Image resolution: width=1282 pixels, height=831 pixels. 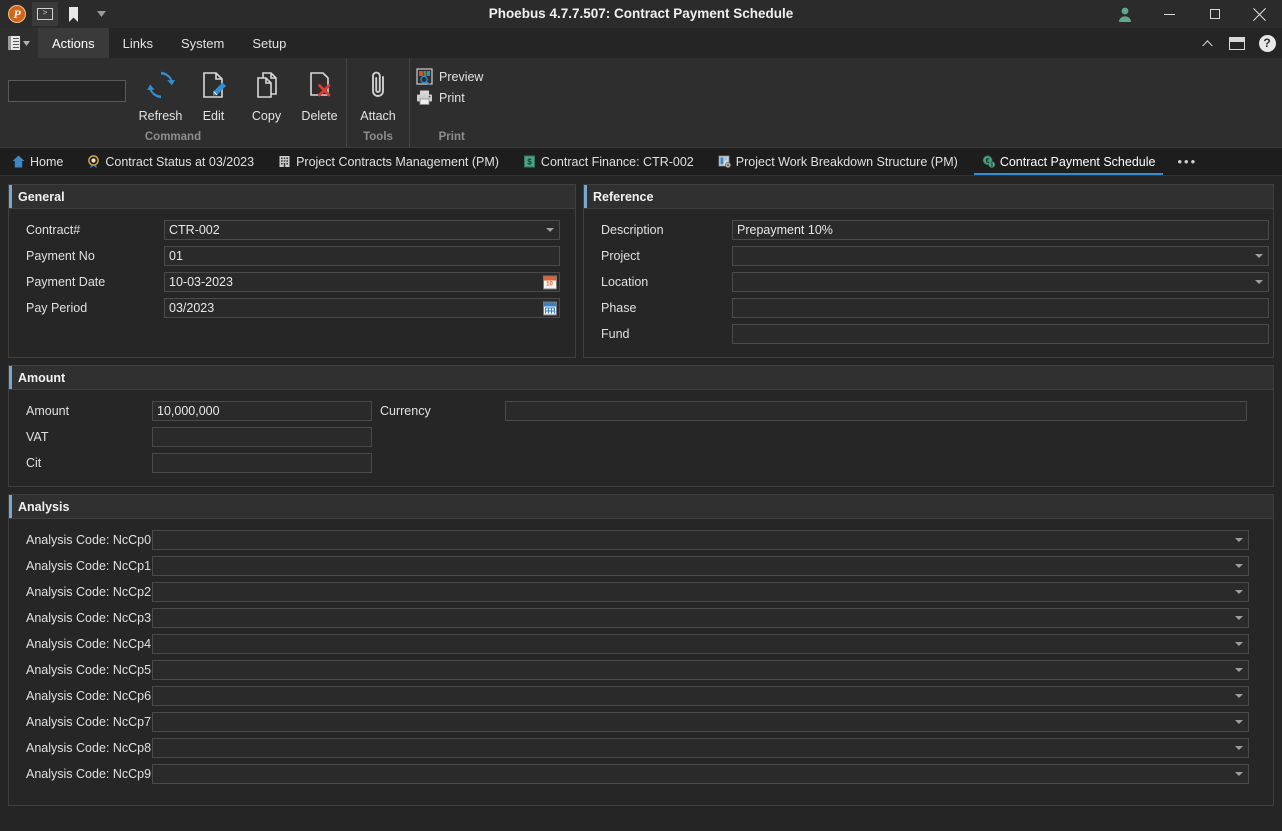 What do you see at coordinates (138, 43) in the screenshot?
I see `menu-item-links: Links` at bounding box center [138, 43].